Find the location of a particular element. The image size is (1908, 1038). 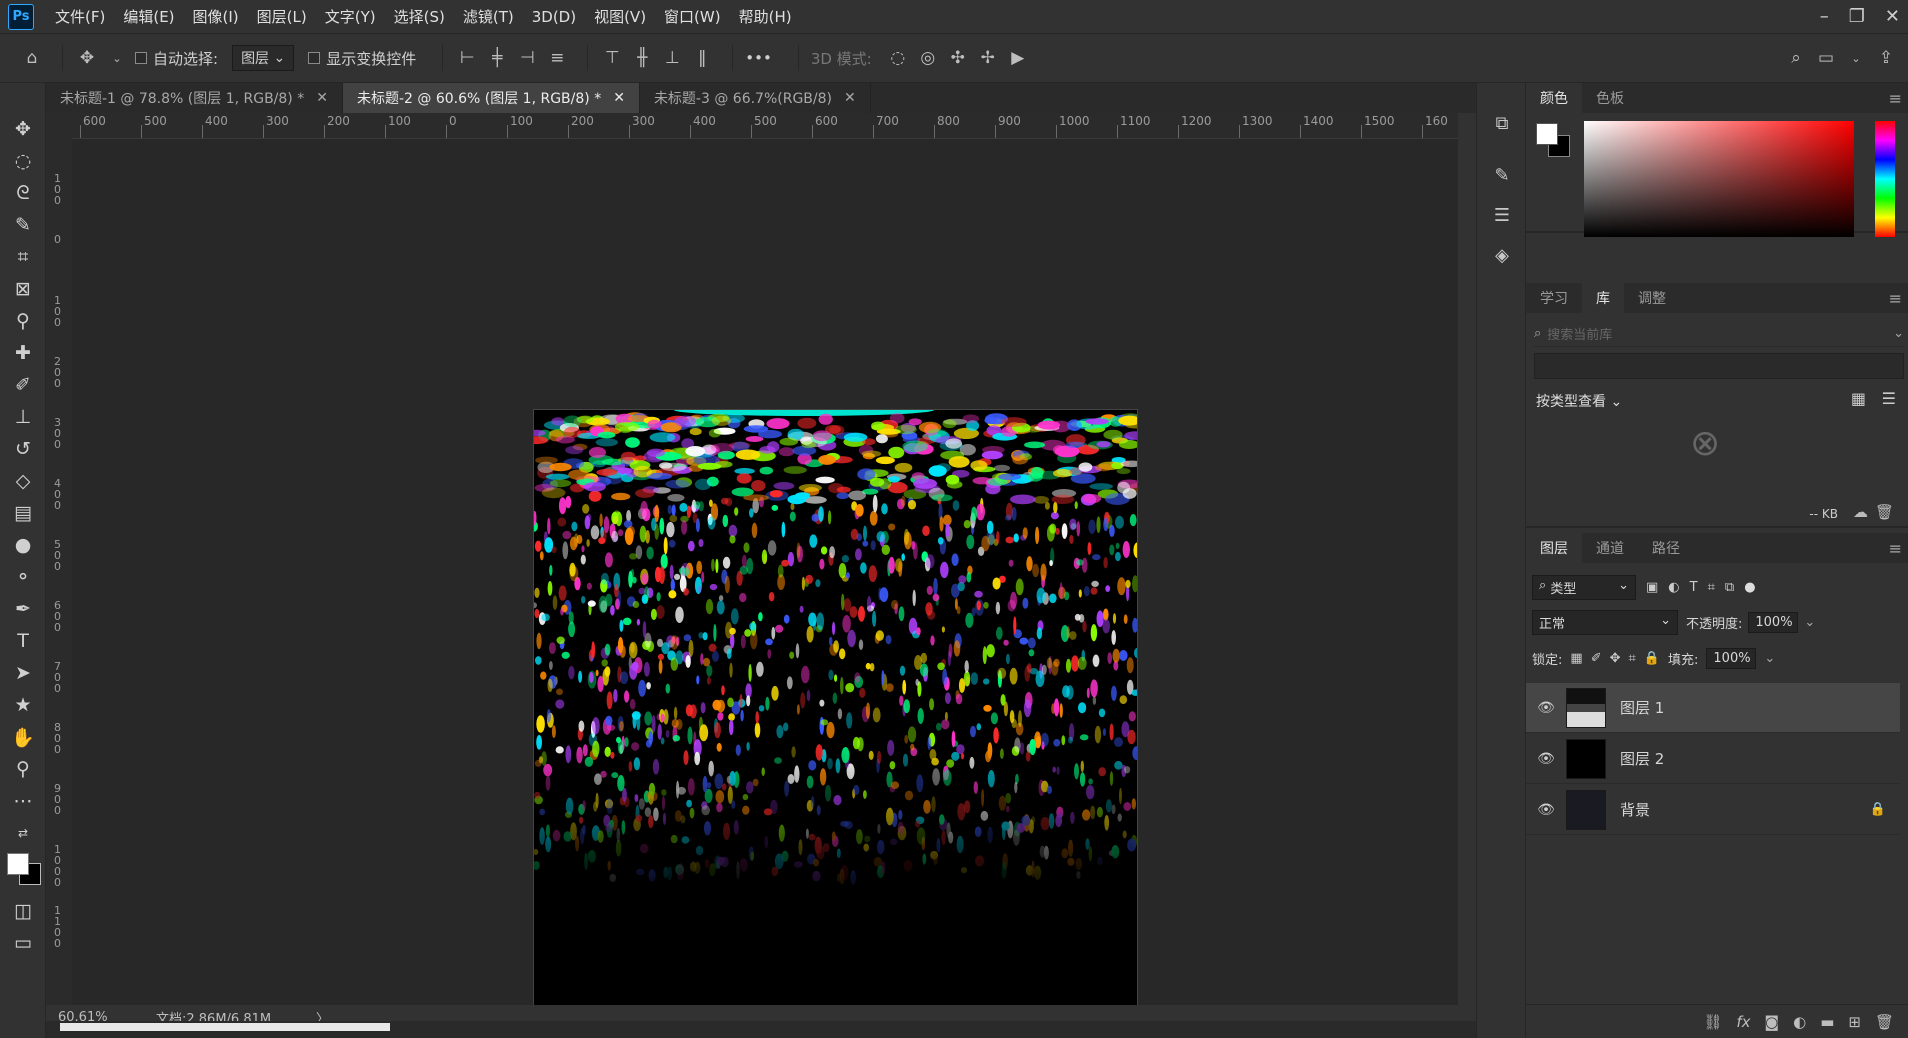

path-select-tool-icon: ➤ is located at coordinates (23, 673).